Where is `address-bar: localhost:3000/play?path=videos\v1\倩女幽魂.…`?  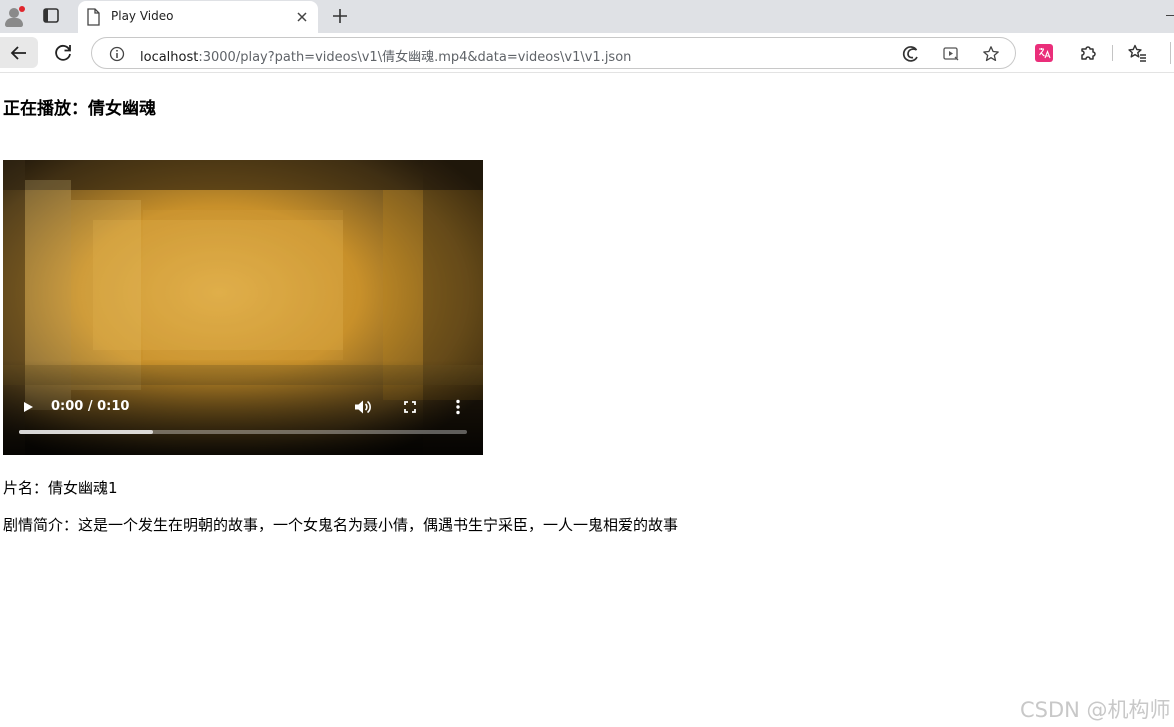
address-bar: localhost:3000/play?path=videos\v1\倩女幽魂.… is located at coordinates (553, 53).